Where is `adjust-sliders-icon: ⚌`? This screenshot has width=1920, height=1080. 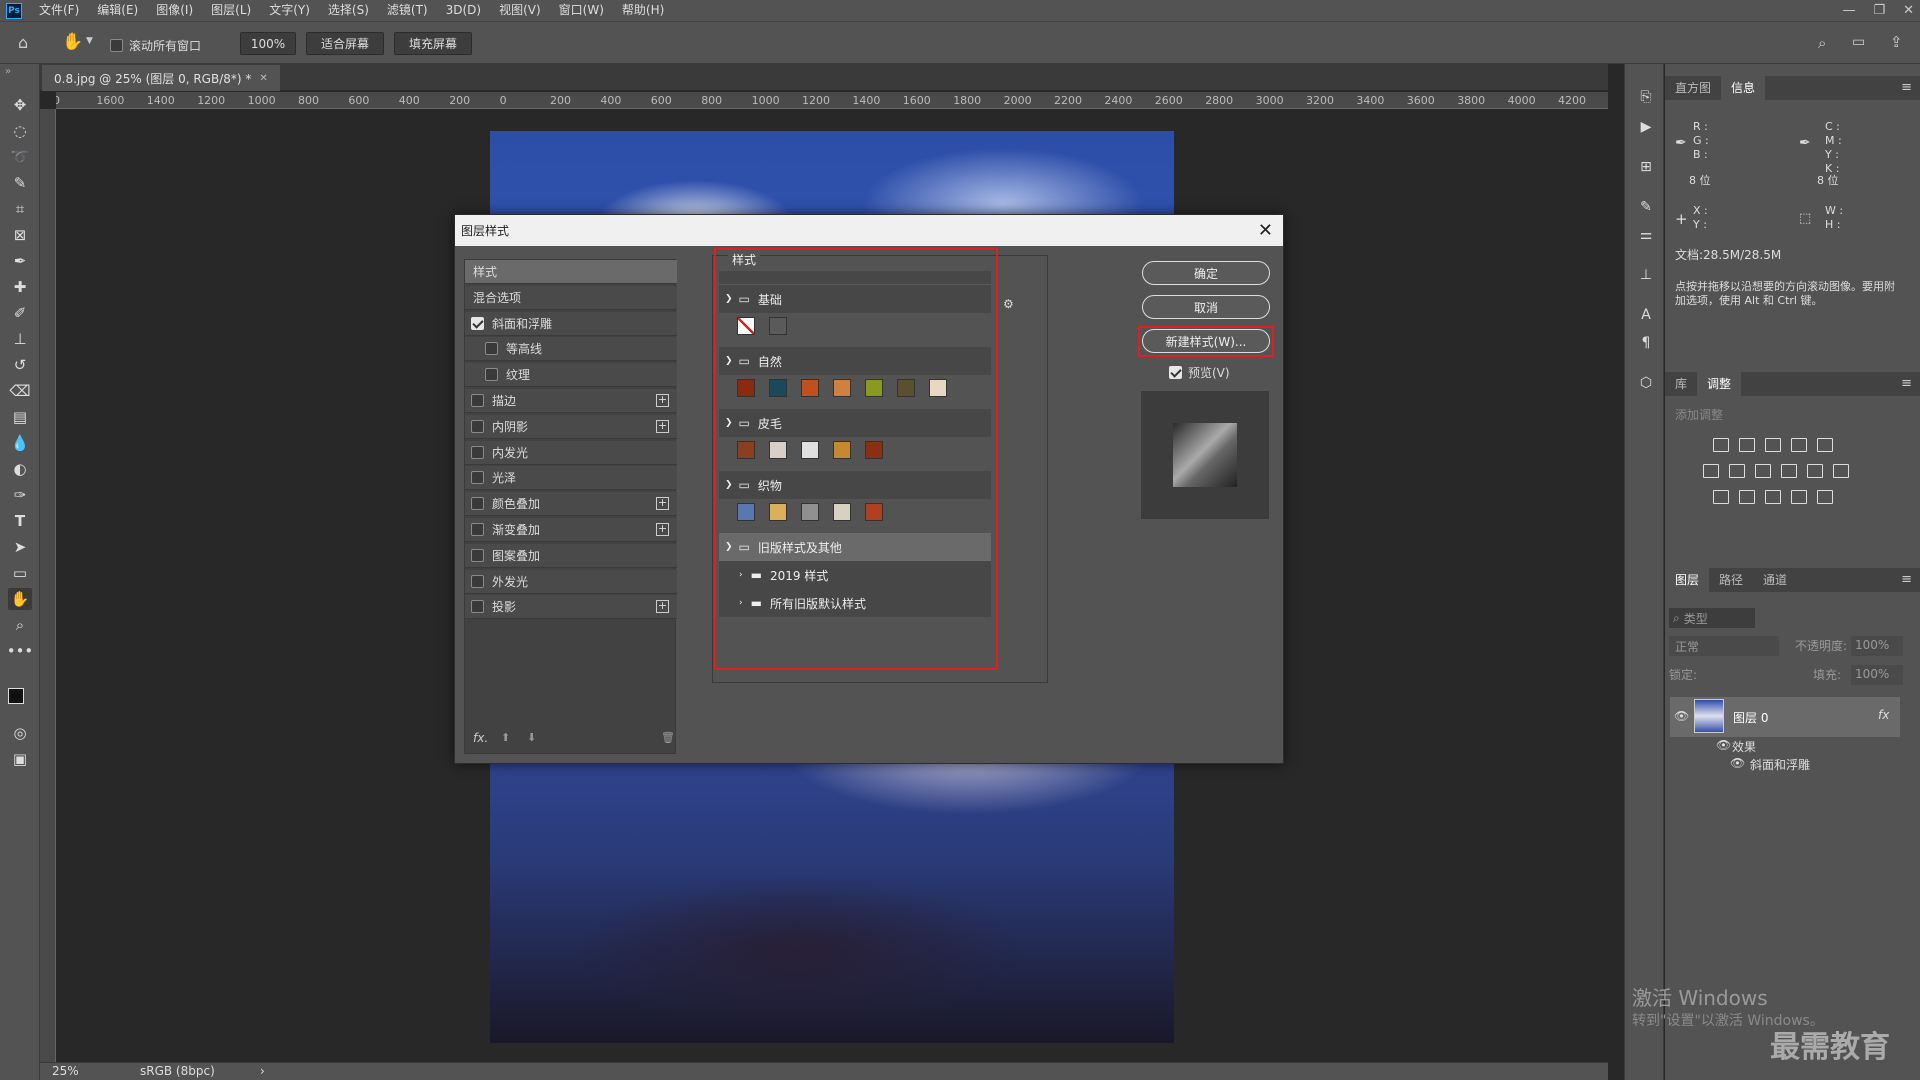 adjust-sliders-icon: ⚌ is located at coordinates (1646, 235).